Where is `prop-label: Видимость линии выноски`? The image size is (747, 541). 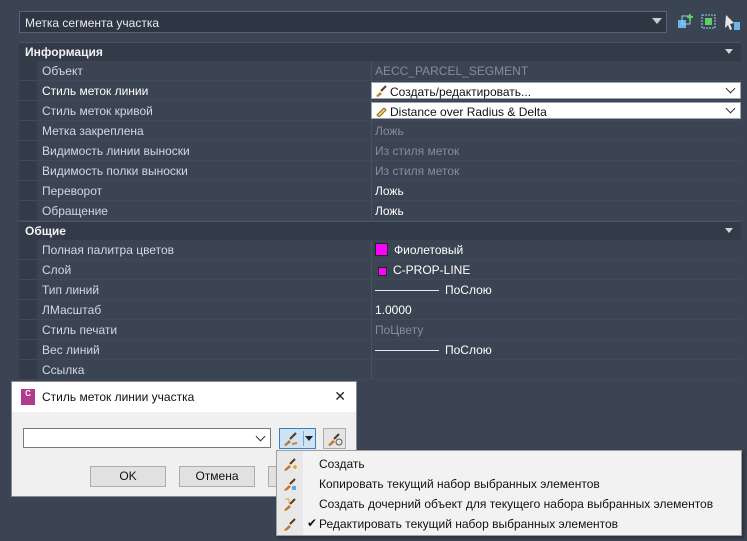 prop-label: Видимость линии выноски is located at coordinates (116, 151).